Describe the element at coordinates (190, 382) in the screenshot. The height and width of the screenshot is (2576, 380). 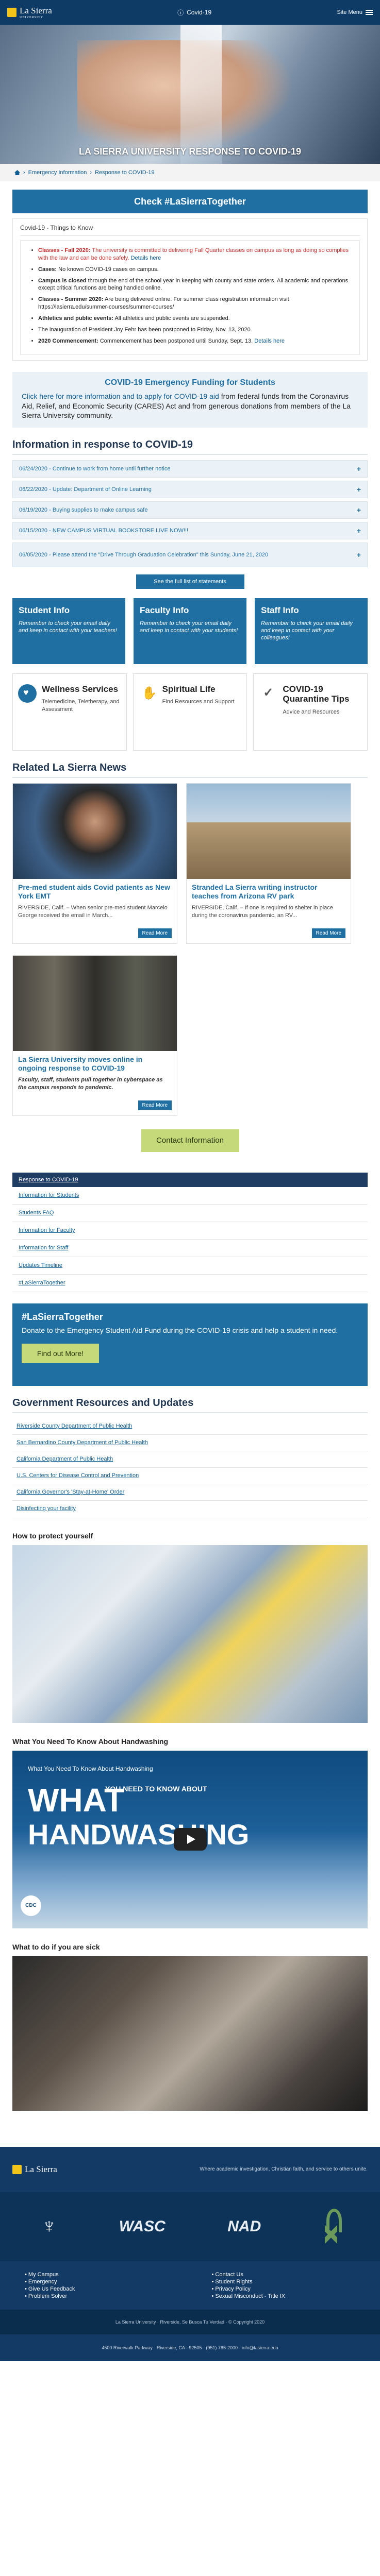
I see `funding-title: COVID-19 Emergency Funding for Students` at that location.